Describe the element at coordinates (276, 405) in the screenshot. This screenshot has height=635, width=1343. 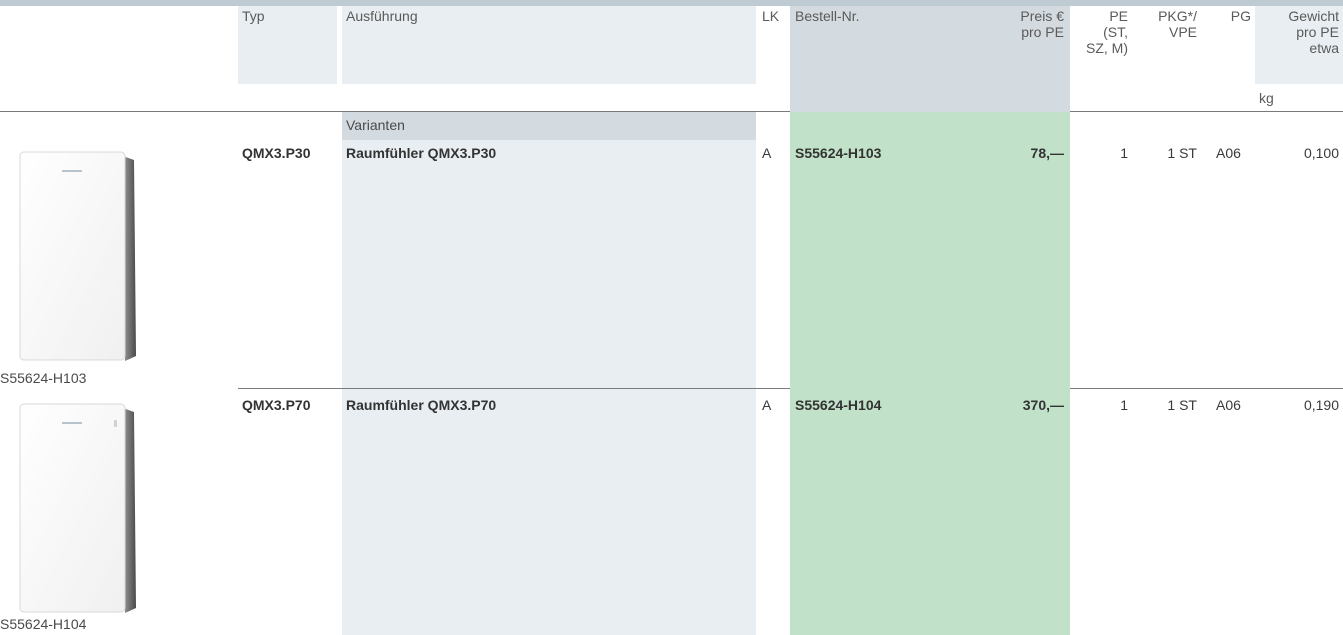
I see `row-typ: QMX3.P70` at that location.